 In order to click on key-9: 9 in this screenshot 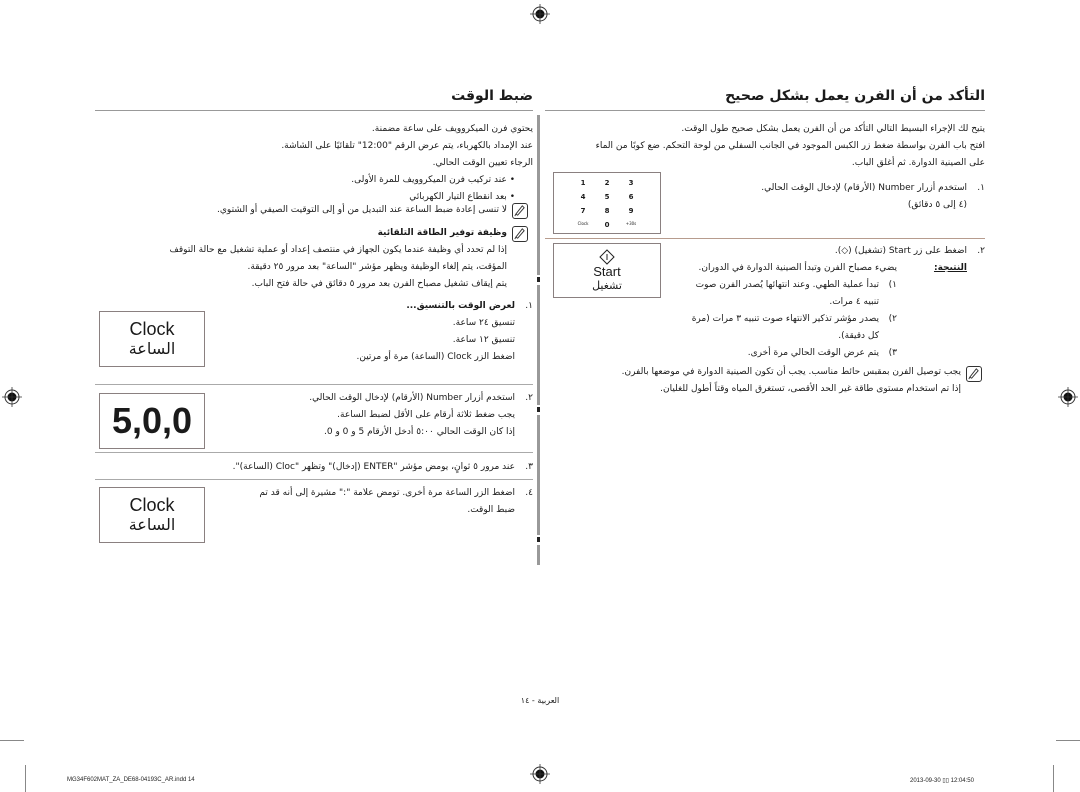, I will do `click(631, 211)`.